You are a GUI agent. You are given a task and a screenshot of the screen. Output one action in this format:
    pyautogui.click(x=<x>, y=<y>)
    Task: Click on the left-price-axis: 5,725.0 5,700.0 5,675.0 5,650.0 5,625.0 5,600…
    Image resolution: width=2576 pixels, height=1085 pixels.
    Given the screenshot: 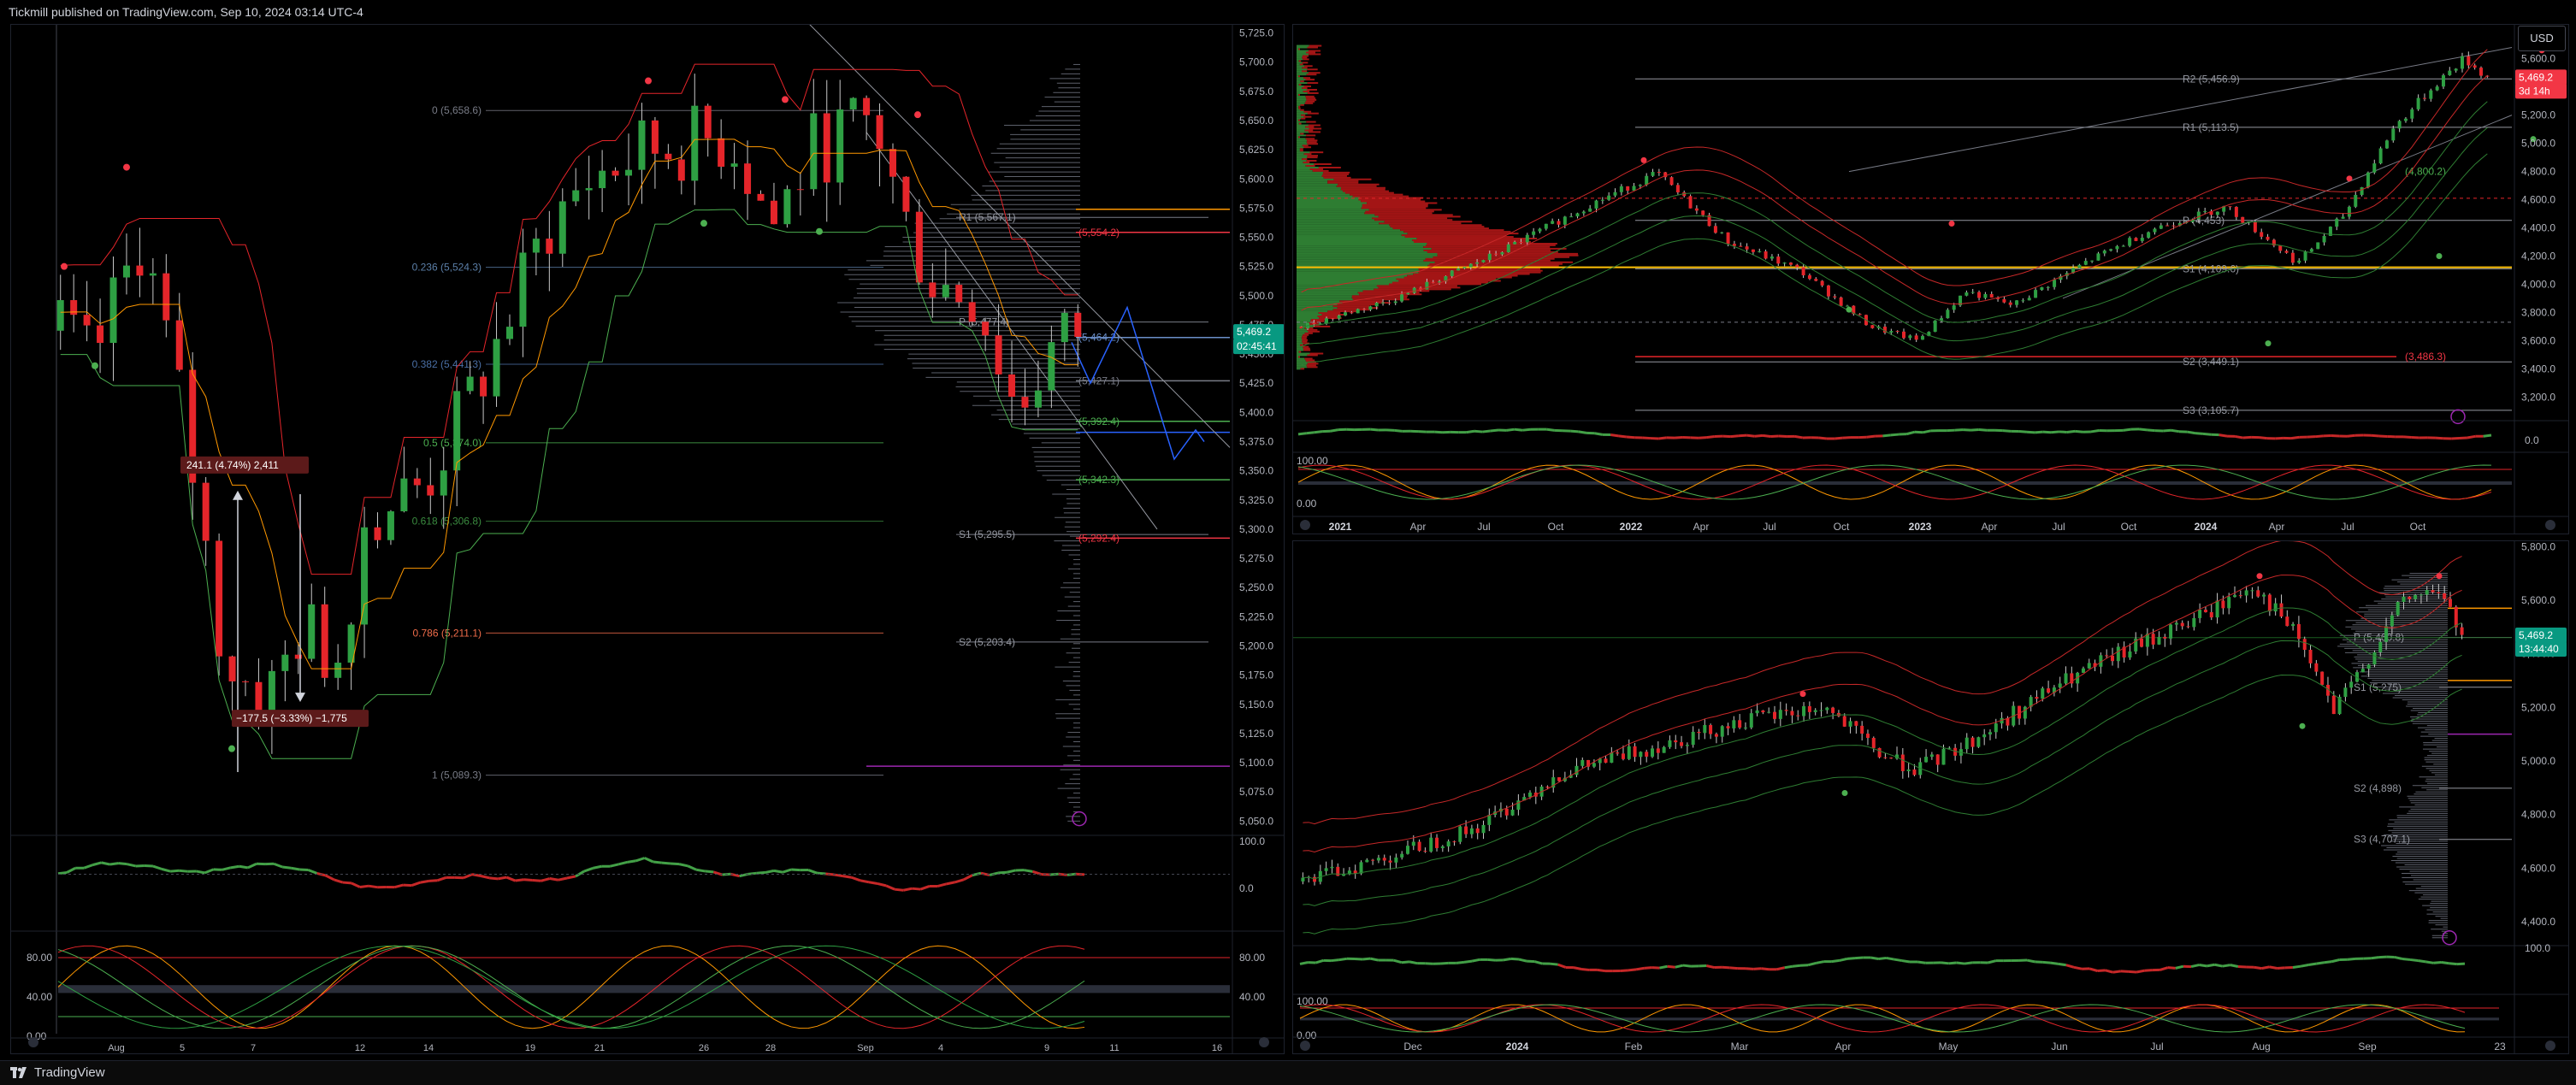 What is the action you would take?
    pyautogui.click(x=1252, y=539)
    